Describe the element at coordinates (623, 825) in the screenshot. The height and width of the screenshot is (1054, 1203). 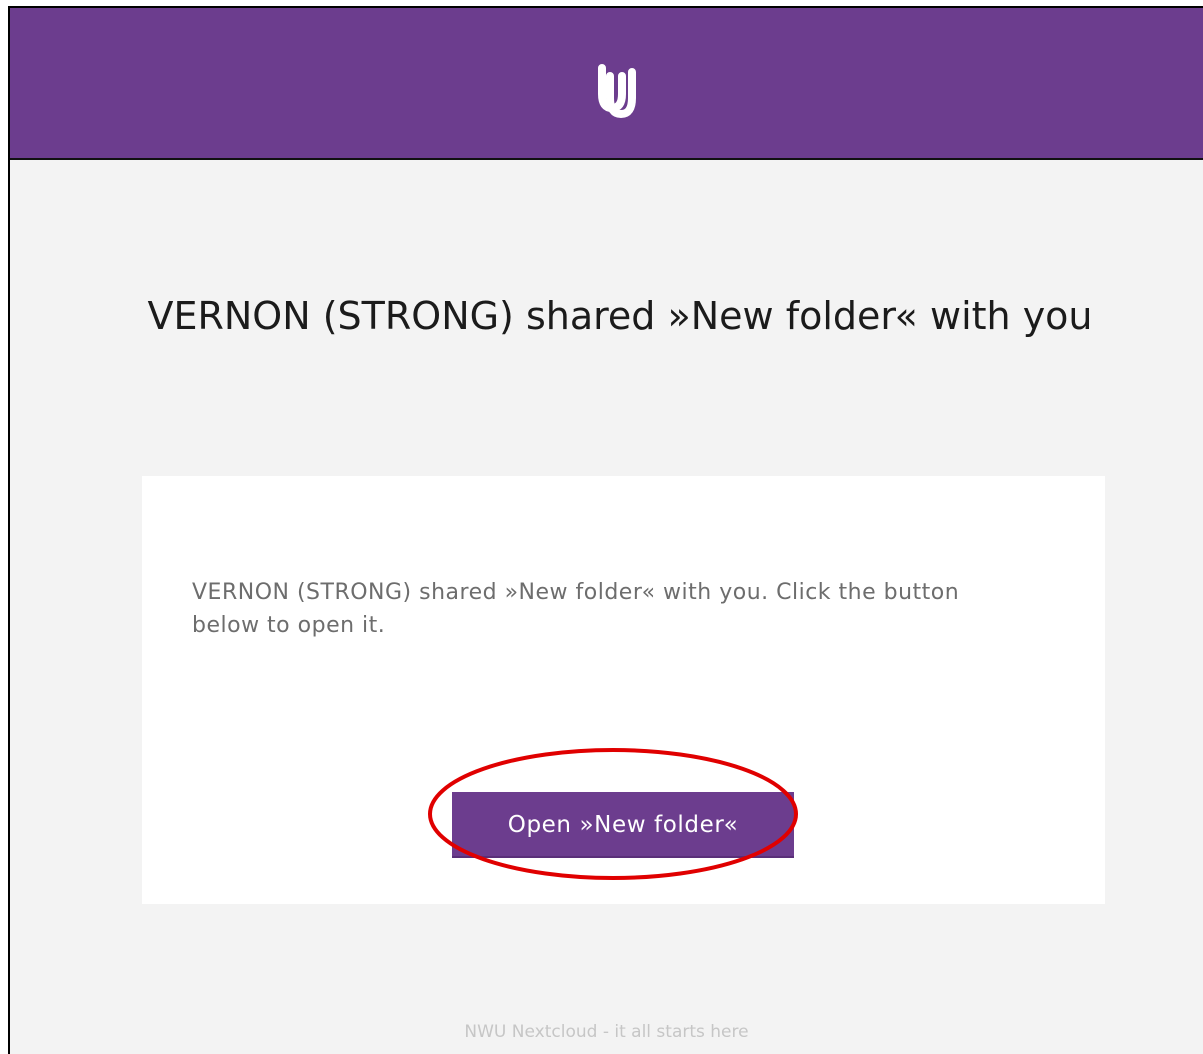
I see `open-folder-button: Open »New folder«` at that location.